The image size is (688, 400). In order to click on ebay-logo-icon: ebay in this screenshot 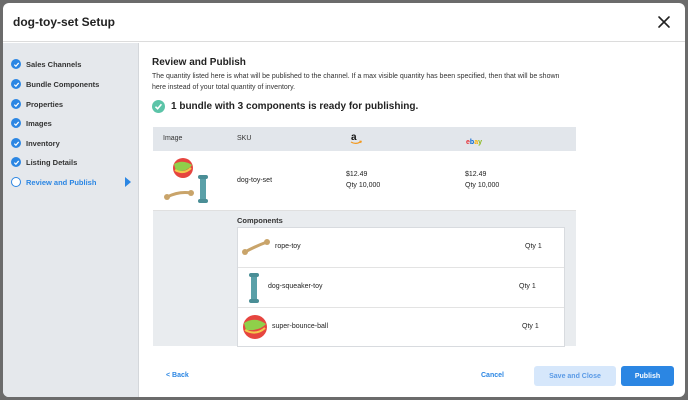, I will do `click(474, 142)`.